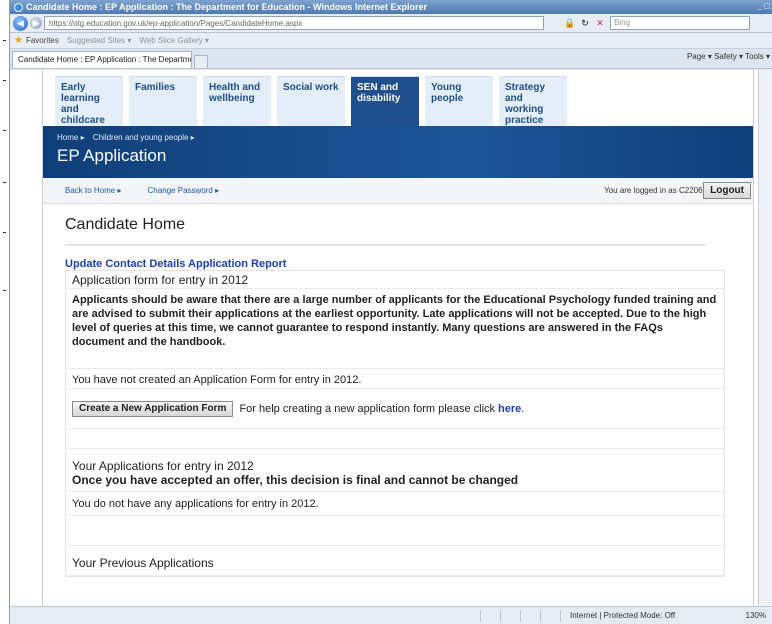 The height and width of the screenshot is (624, 772). I want to click on favorites-button: ★ Favorites, so click(36, 40).